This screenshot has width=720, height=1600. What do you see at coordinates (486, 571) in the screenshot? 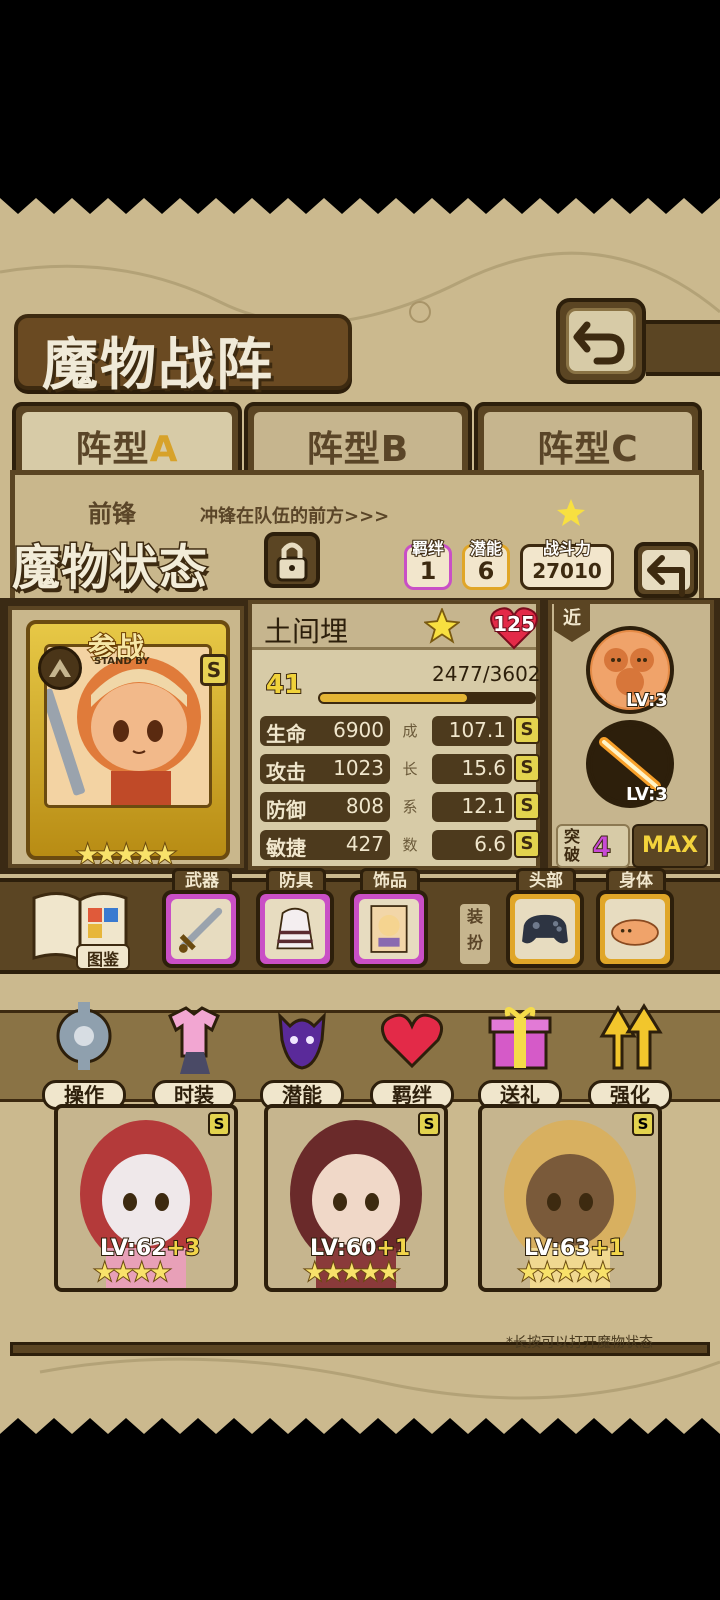
I see `potential-value: 6` at bounding box center [486, 571].